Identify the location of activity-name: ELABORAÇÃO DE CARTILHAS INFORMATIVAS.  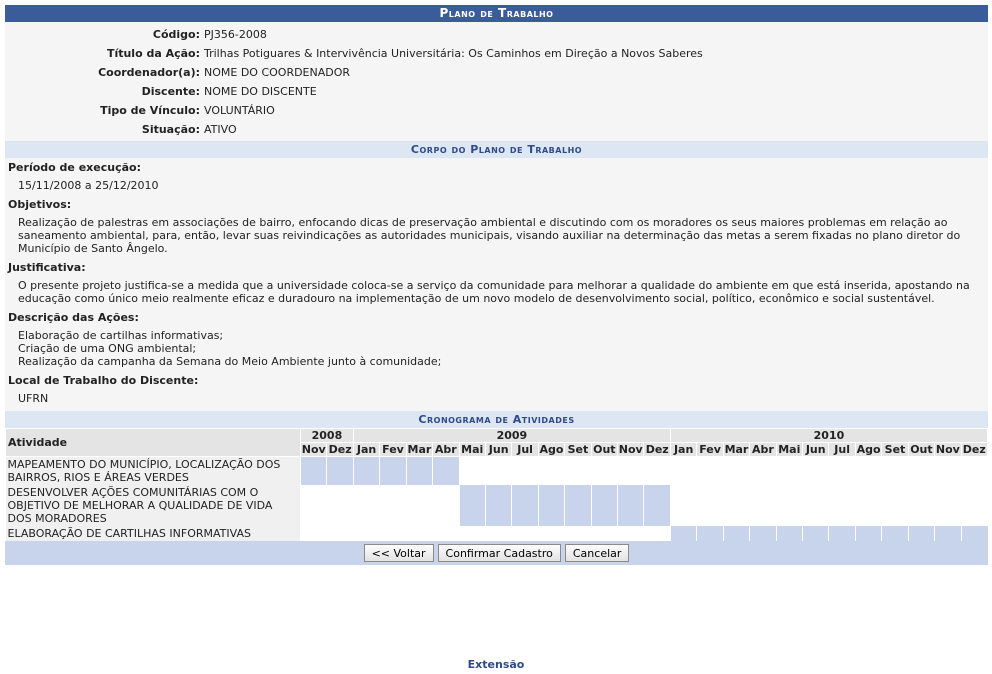
(153, 533).